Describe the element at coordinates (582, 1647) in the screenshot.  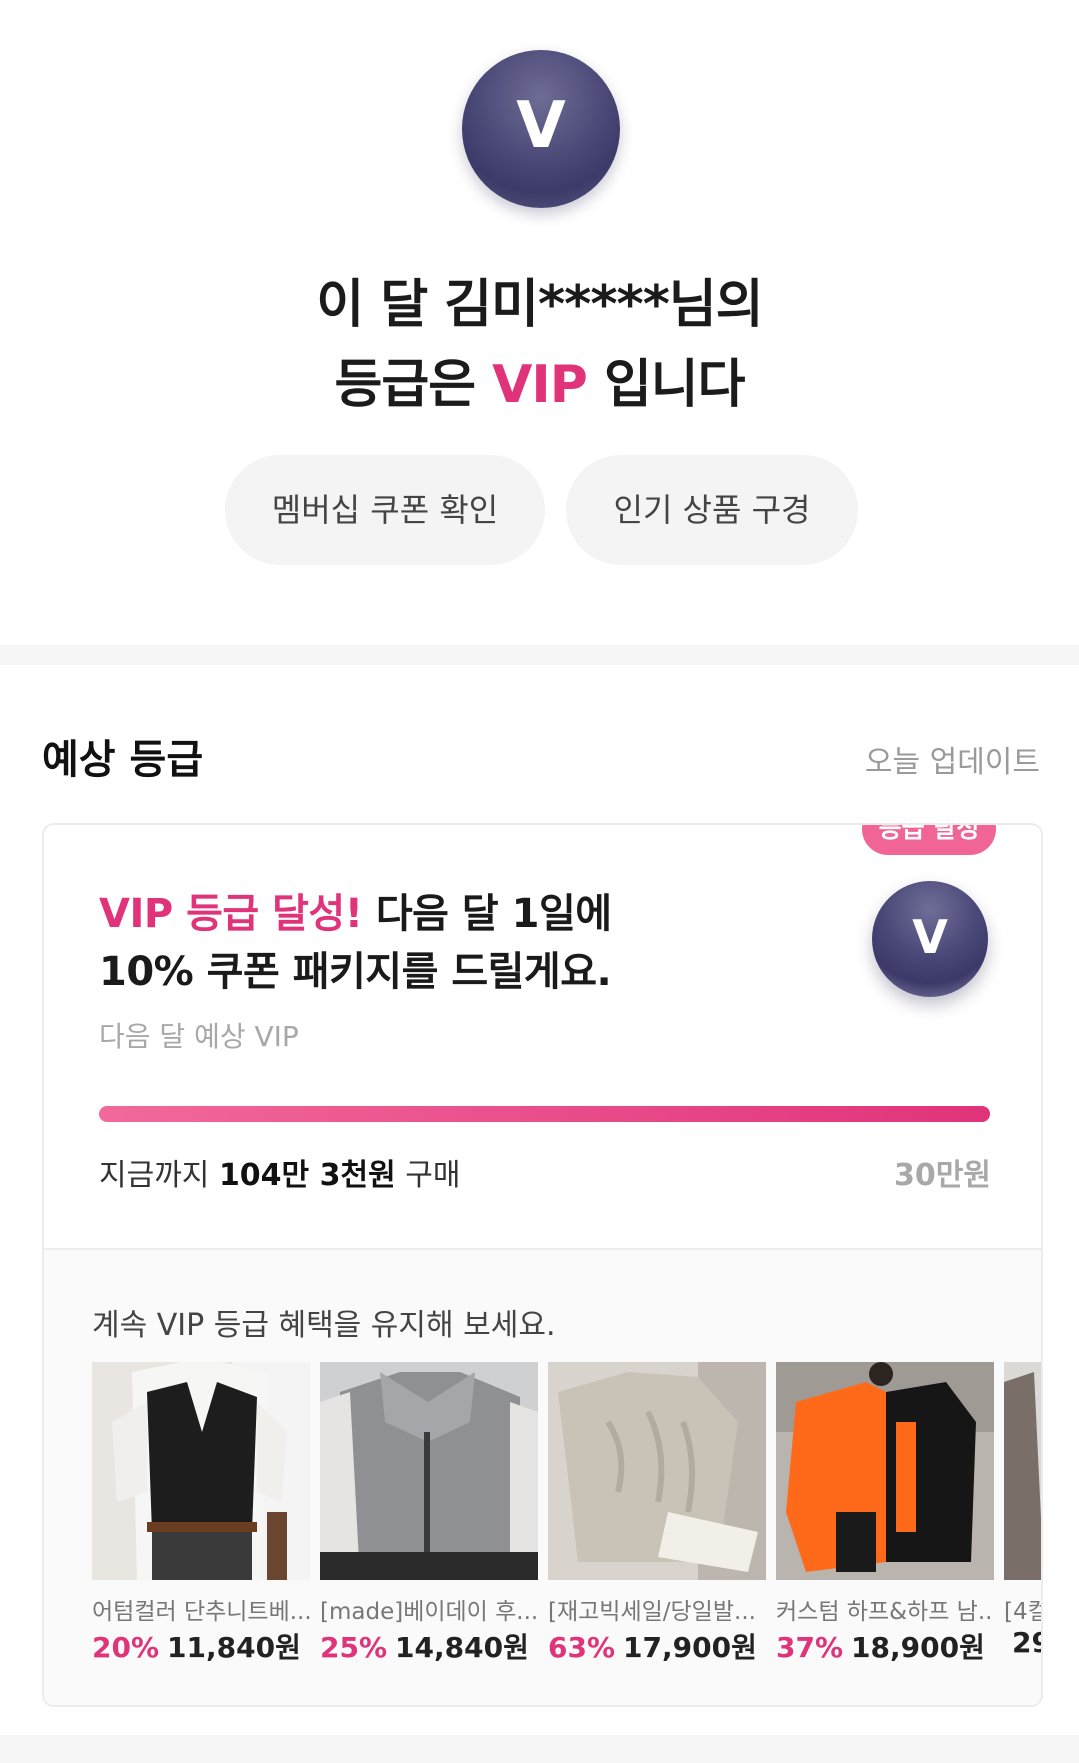
I see `product-discount: 63%` at that location.